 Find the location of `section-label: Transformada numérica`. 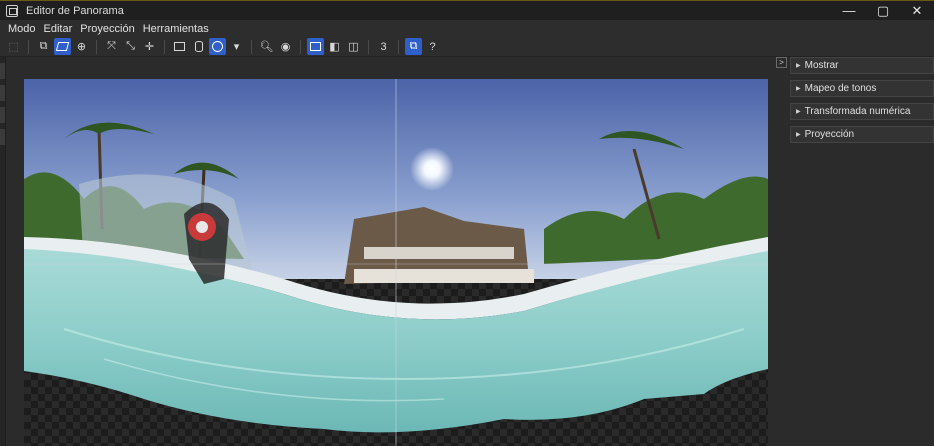

section-label: Transformada numérica is located at coordinates (857, 111).